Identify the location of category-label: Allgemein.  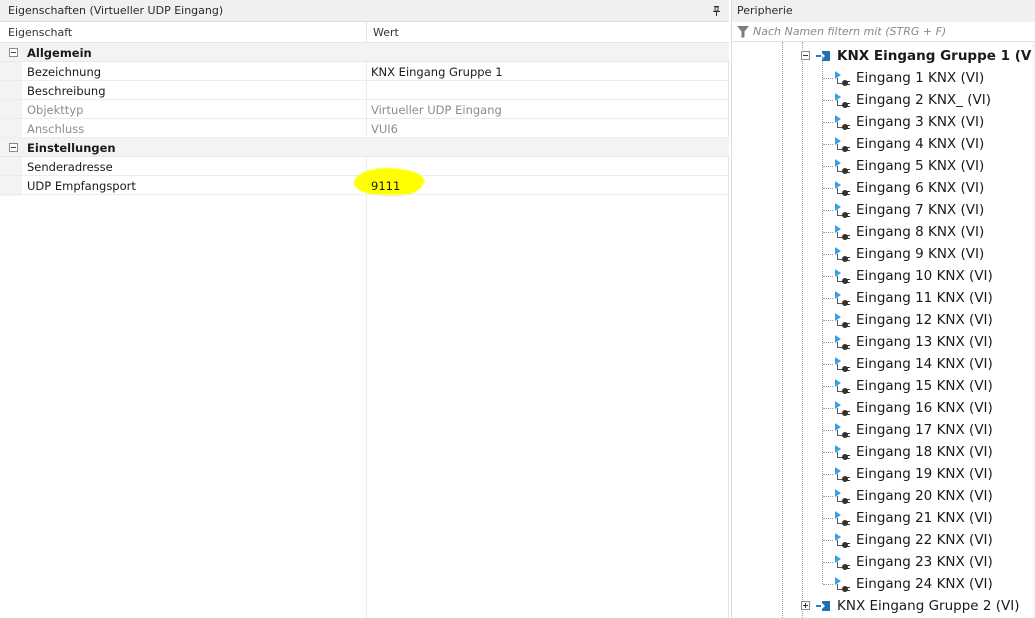
(59, 53).